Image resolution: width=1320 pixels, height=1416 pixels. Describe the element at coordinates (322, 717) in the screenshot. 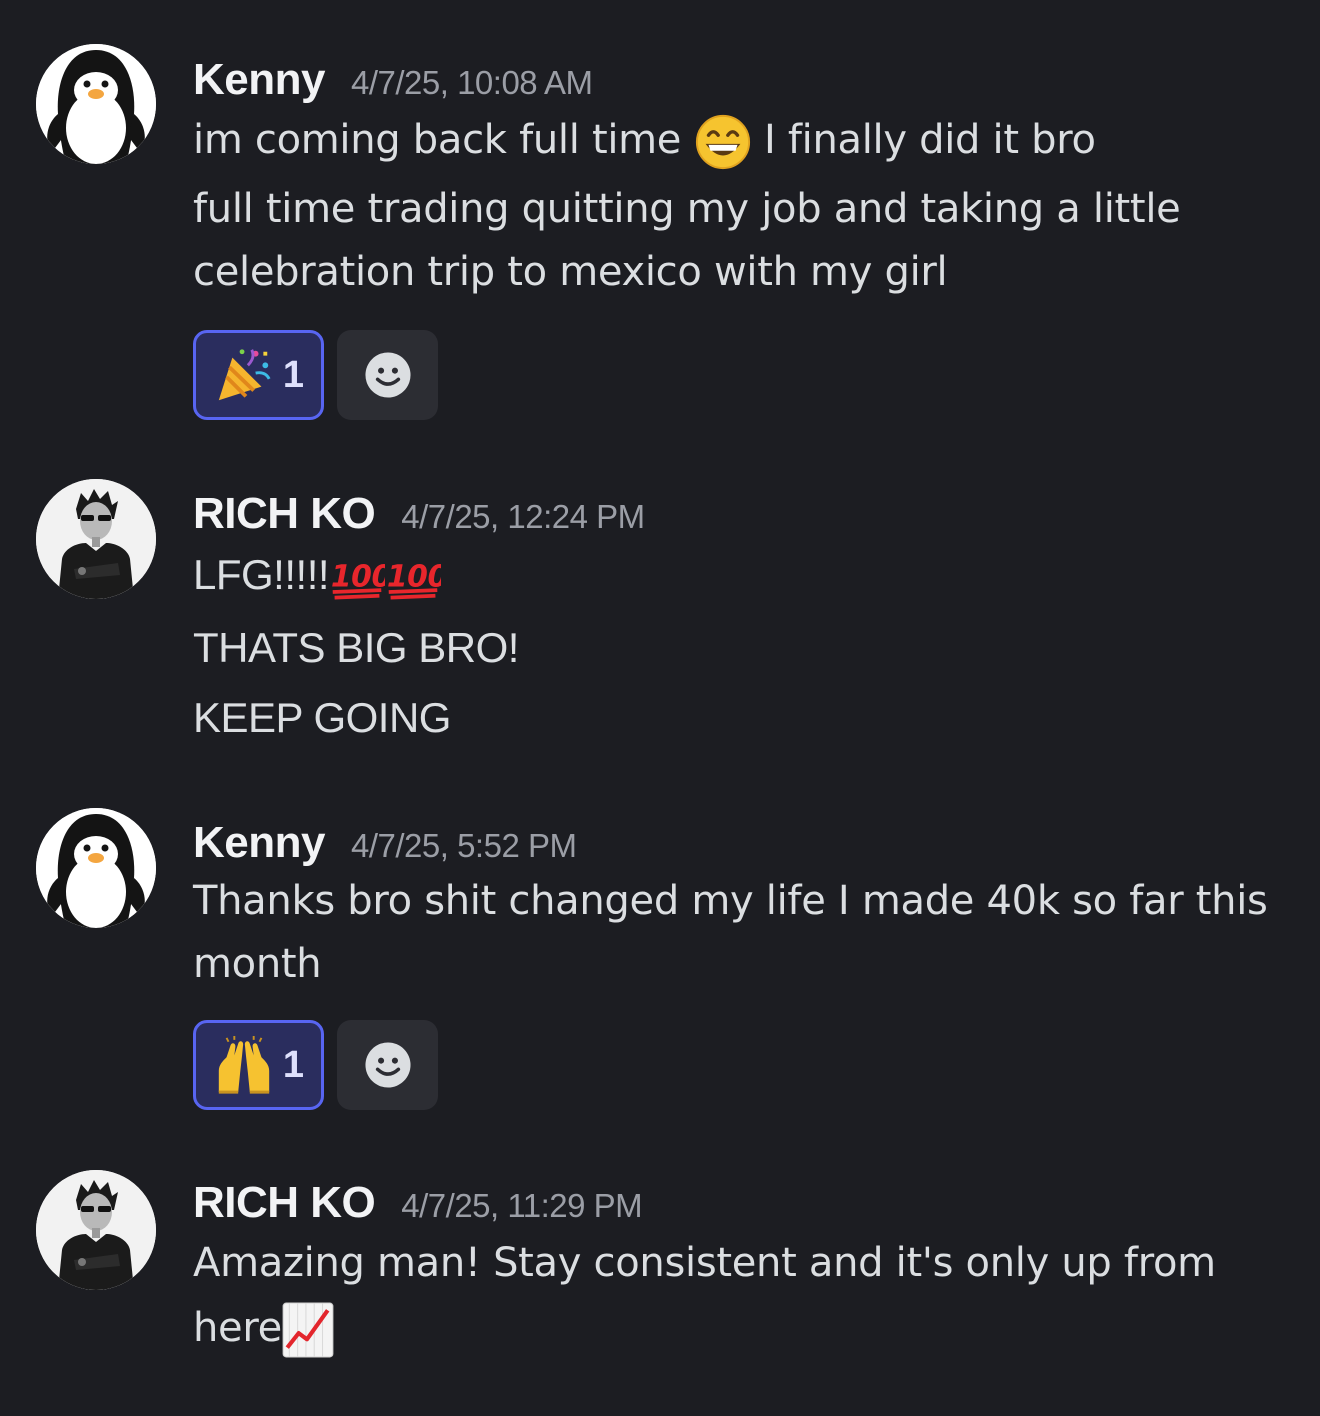

I see `message-line: KEEP GOING` at that location.